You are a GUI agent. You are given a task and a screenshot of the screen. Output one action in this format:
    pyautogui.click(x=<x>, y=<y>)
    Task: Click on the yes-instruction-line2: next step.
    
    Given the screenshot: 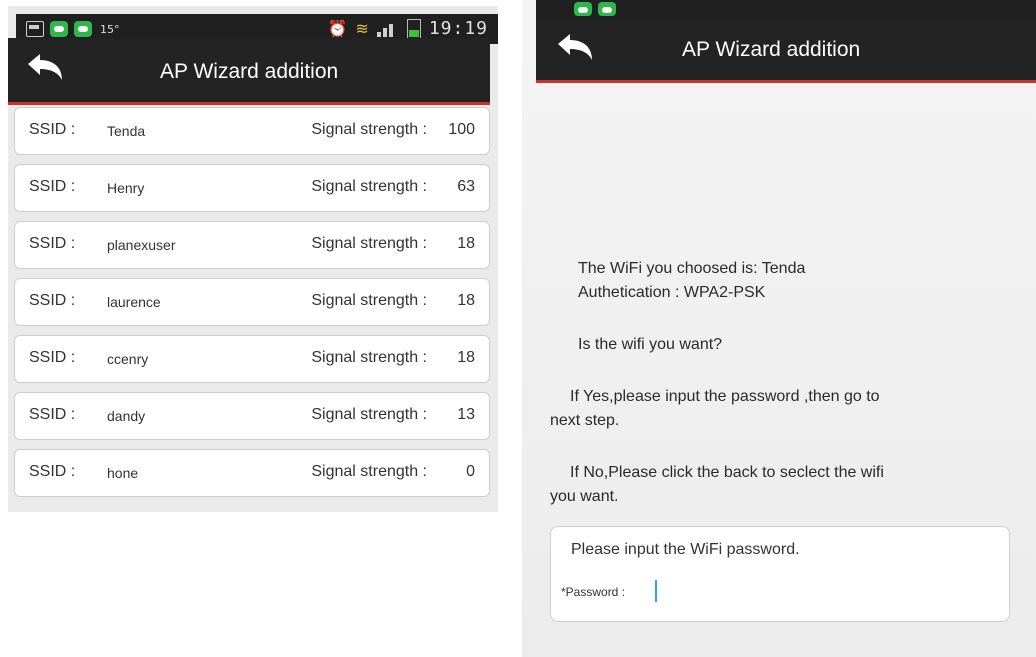 What is the action you would take?
    pyautogui.click(x=585, y=420)
    